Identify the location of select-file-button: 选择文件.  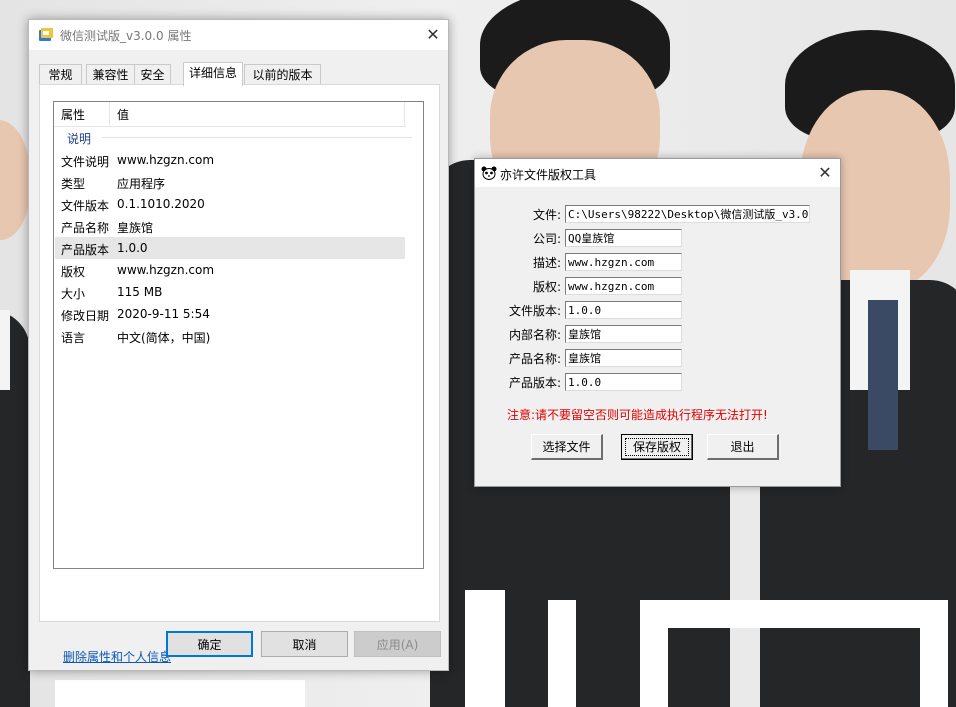
(567, 447).